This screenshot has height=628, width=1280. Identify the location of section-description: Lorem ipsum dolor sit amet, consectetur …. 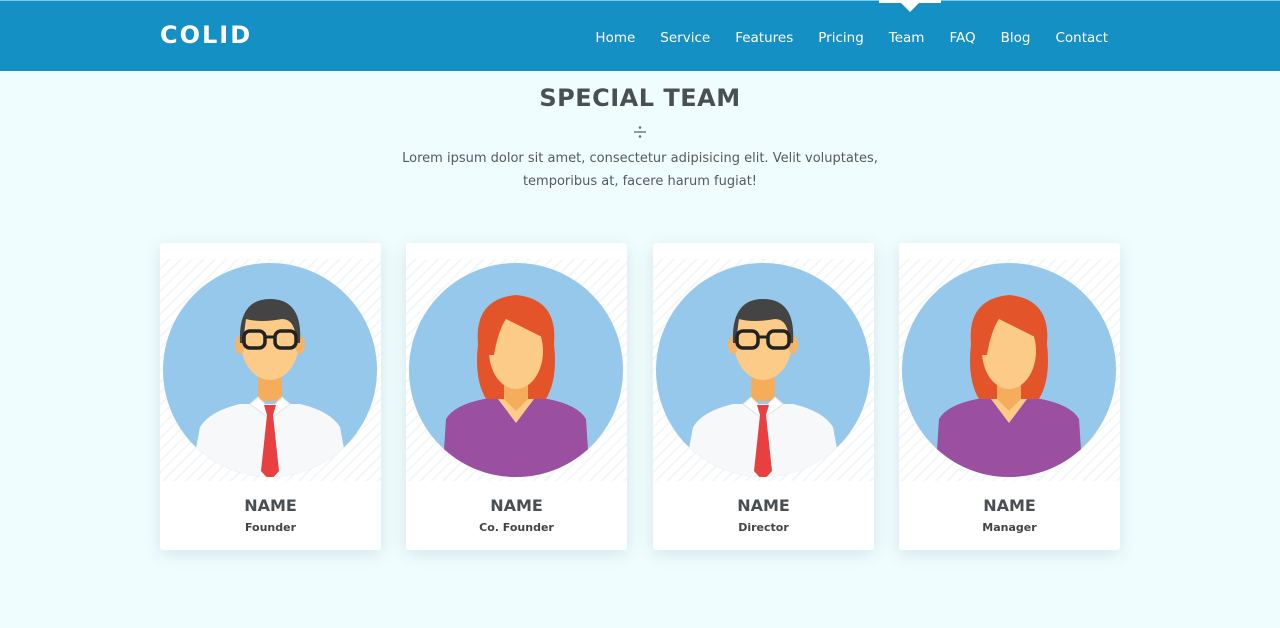
(640, 170).